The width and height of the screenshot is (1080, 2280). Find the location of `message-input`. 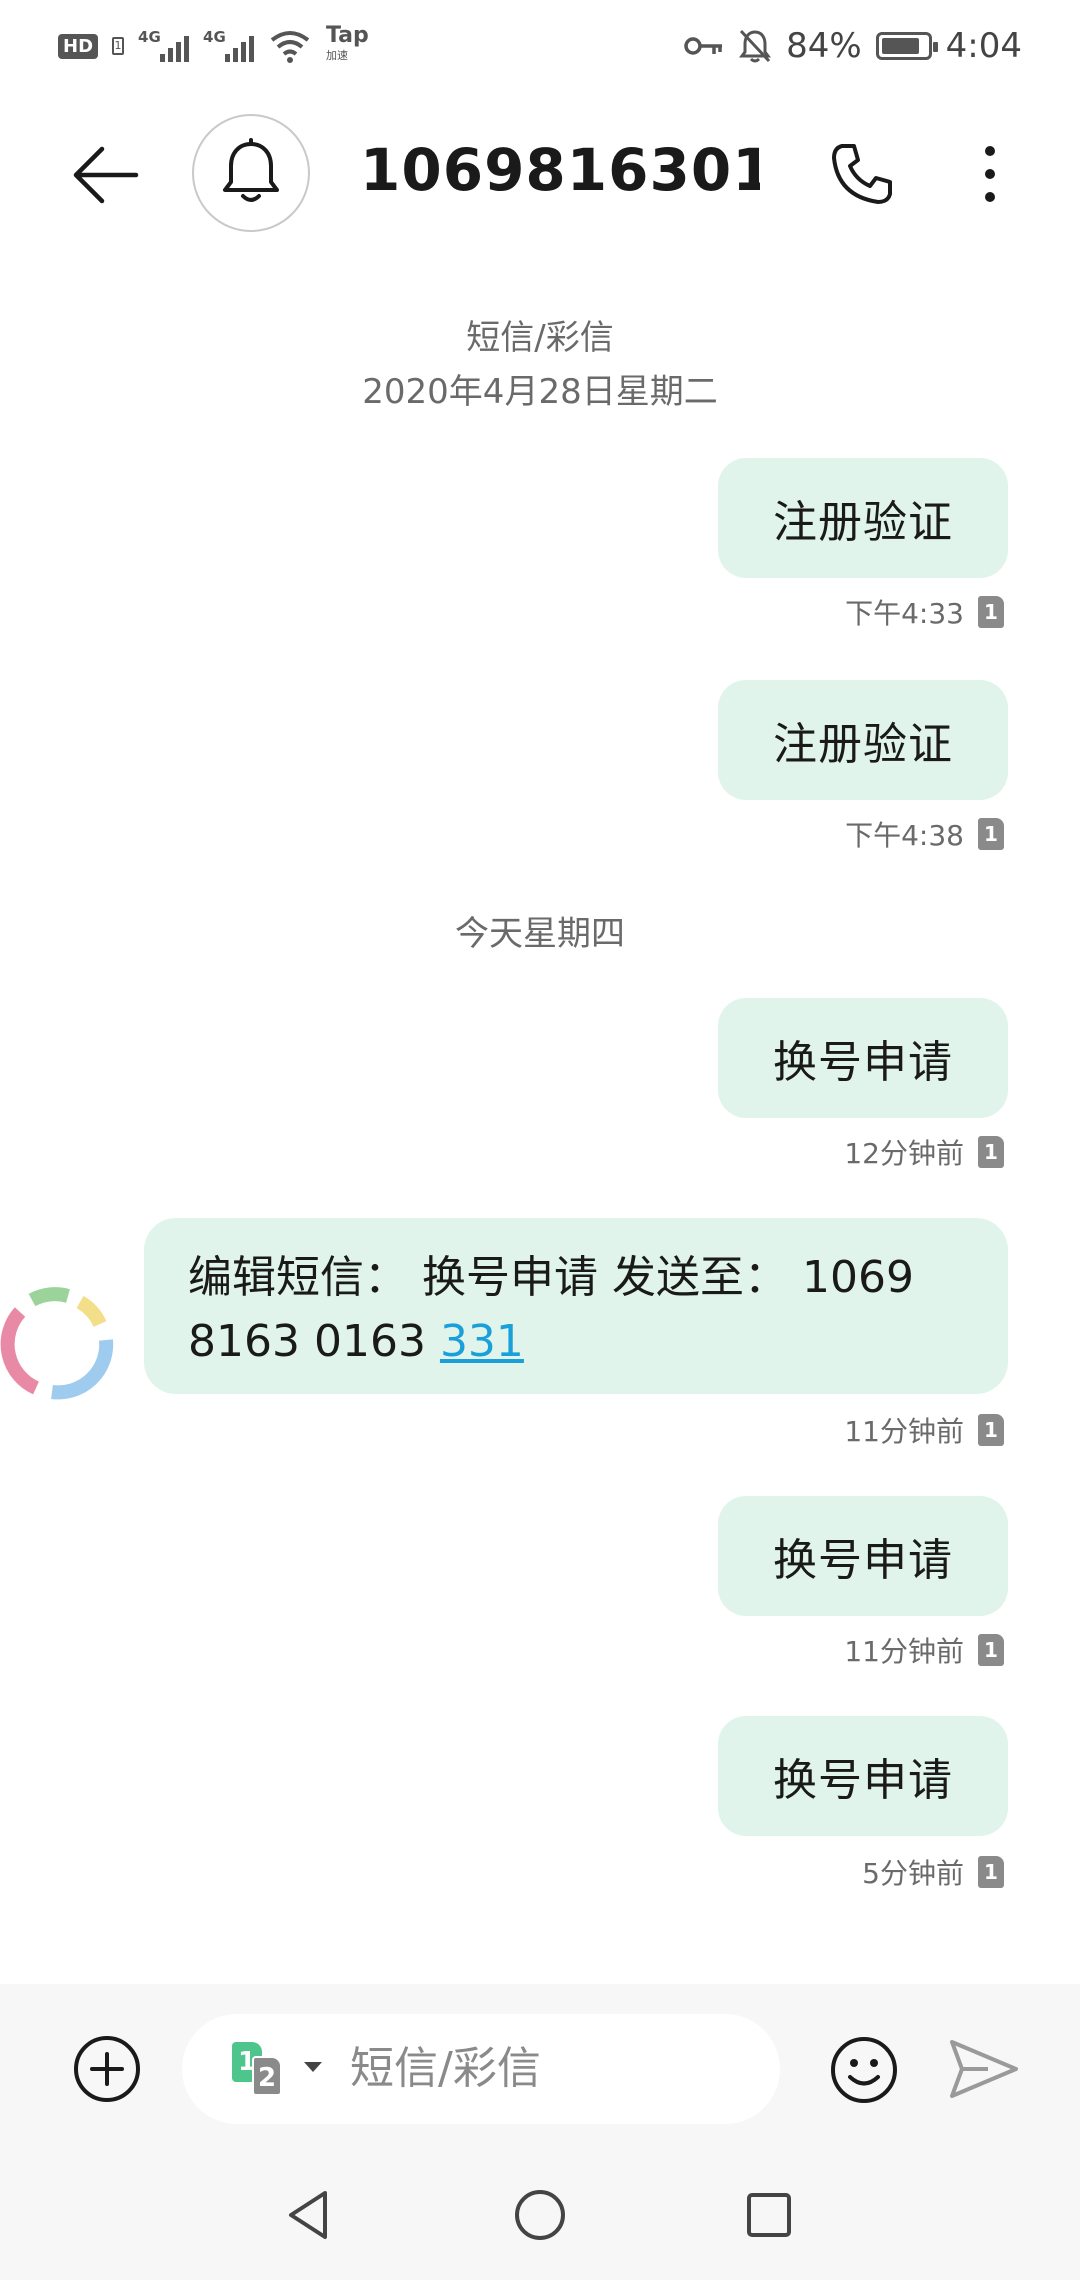

message-input is located at coordinates (545, 2068).